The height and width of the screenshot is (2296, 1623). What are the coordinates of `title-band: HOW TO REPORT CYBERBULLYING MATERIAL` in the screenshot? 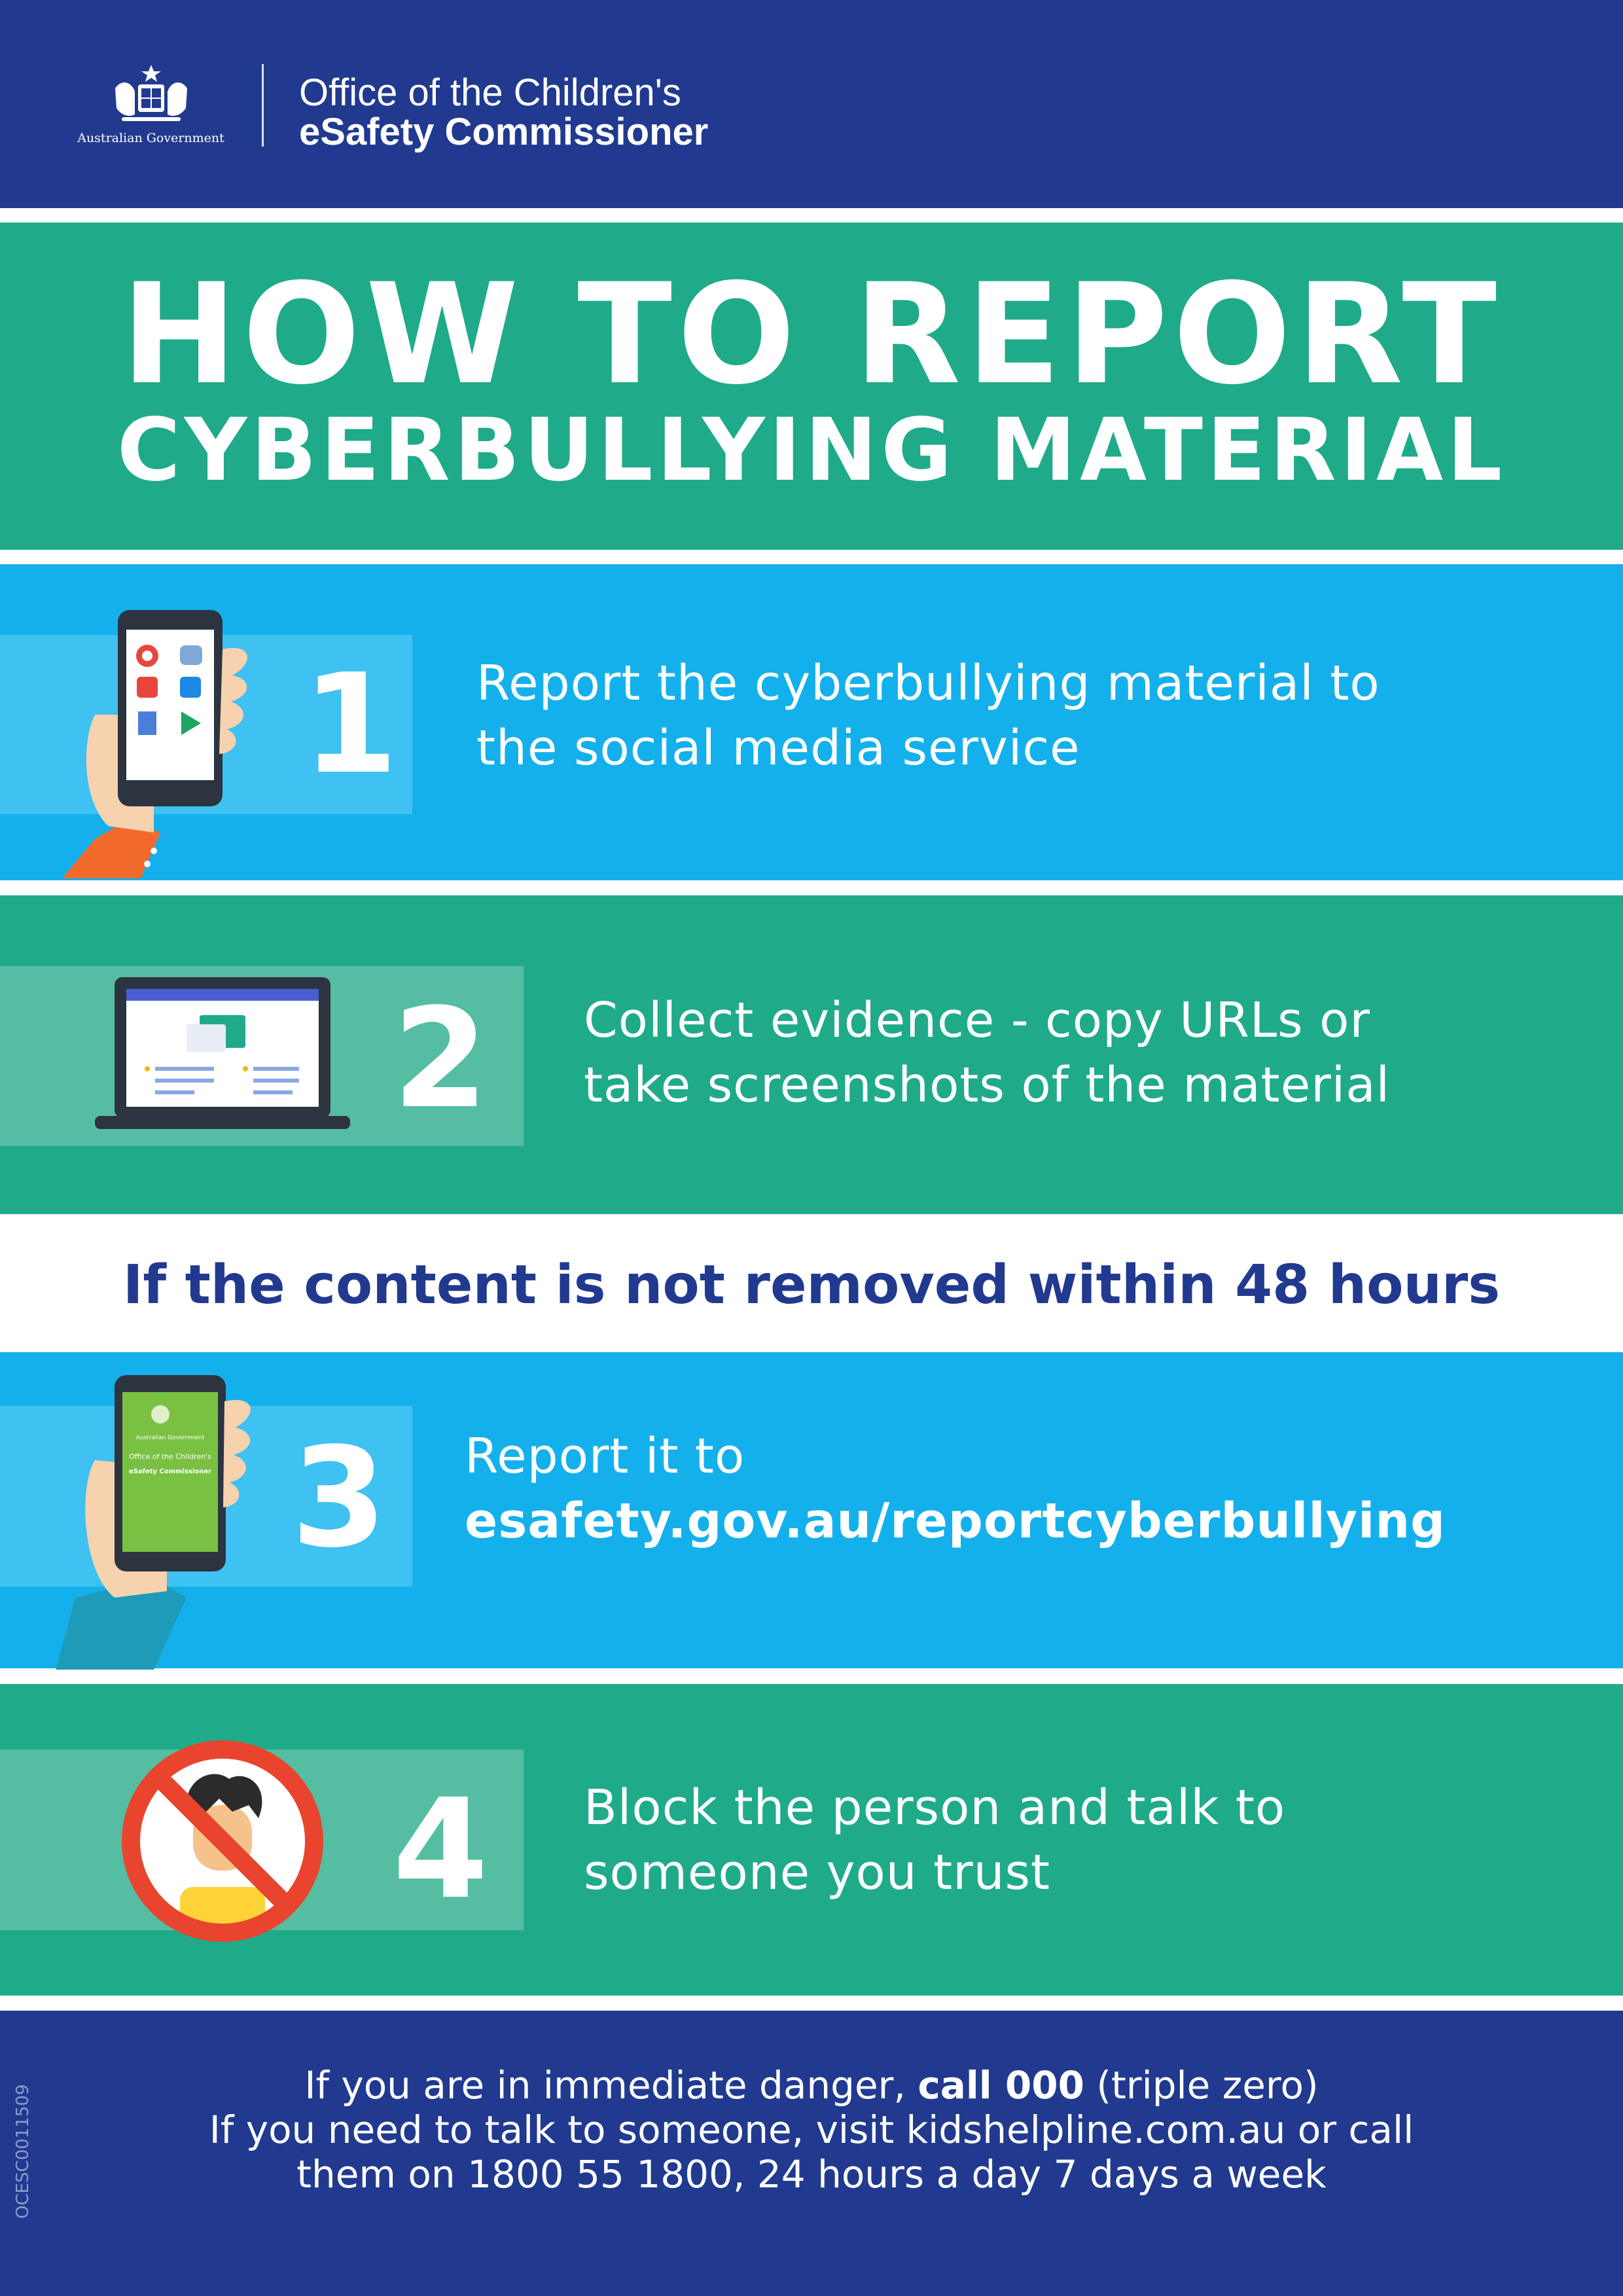 It's located at (811, 386).